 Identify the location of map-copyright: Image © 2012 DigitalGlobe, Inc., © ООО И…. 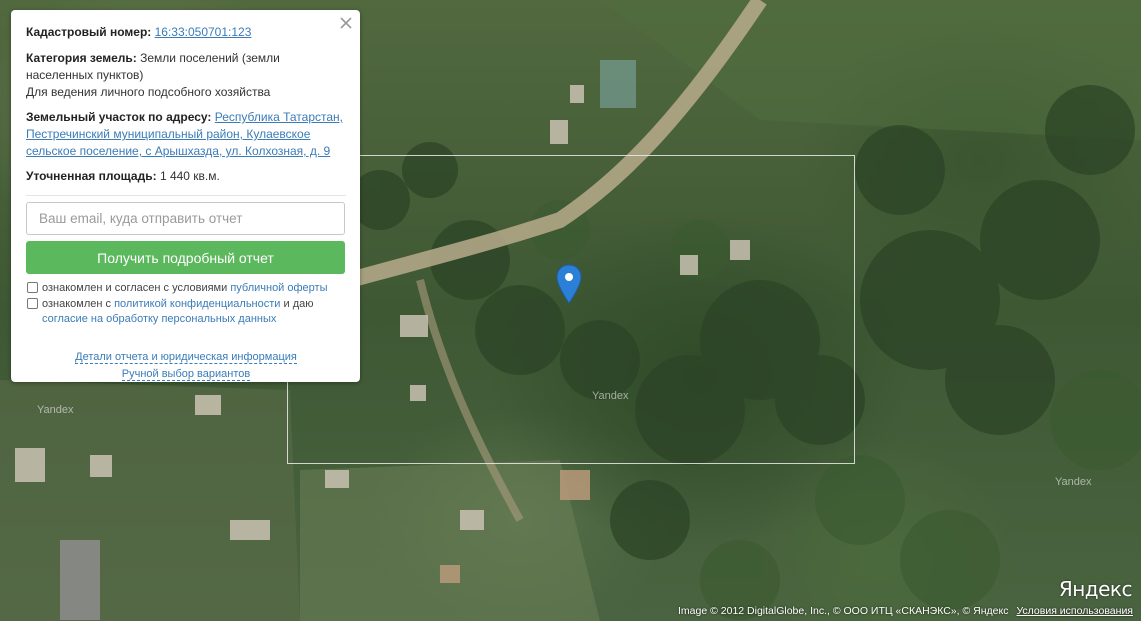
(905, 610).